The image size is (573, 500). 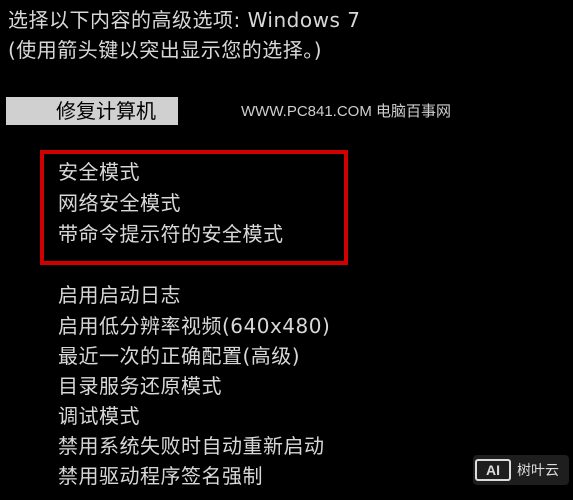 I want to click on screen-instructions: (使用箭头键以突出显示您的选择。), so click(x=165, y=50).